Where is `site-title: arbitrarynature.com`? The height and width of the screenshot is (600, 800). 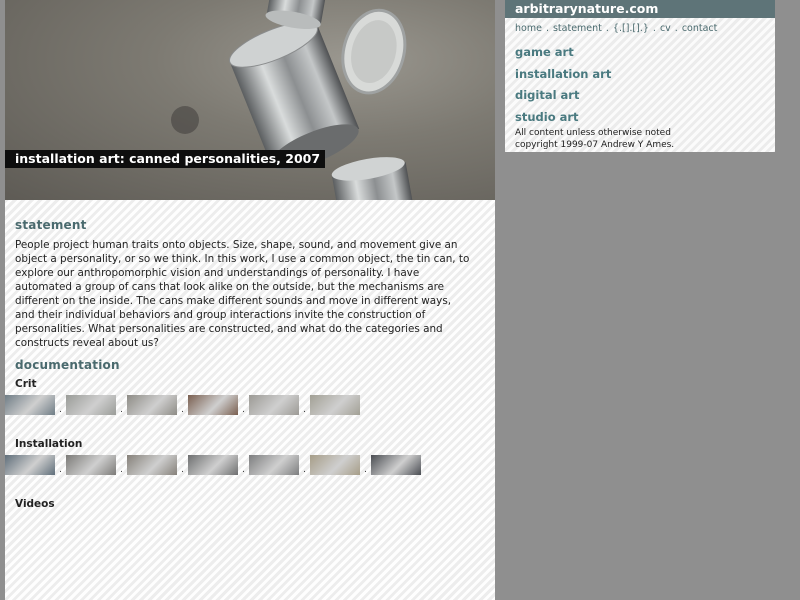
site-title: arbitrarynature.com is located at coordinates (640, 9).